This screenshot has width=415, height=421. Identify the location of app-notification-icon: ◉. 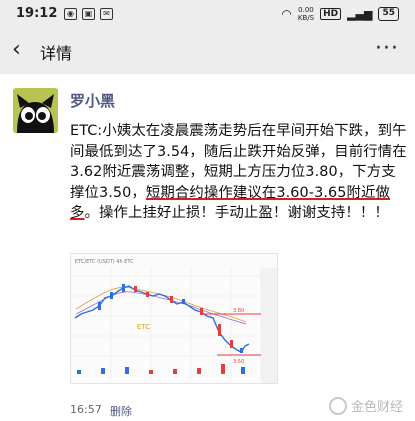
(70, 14).